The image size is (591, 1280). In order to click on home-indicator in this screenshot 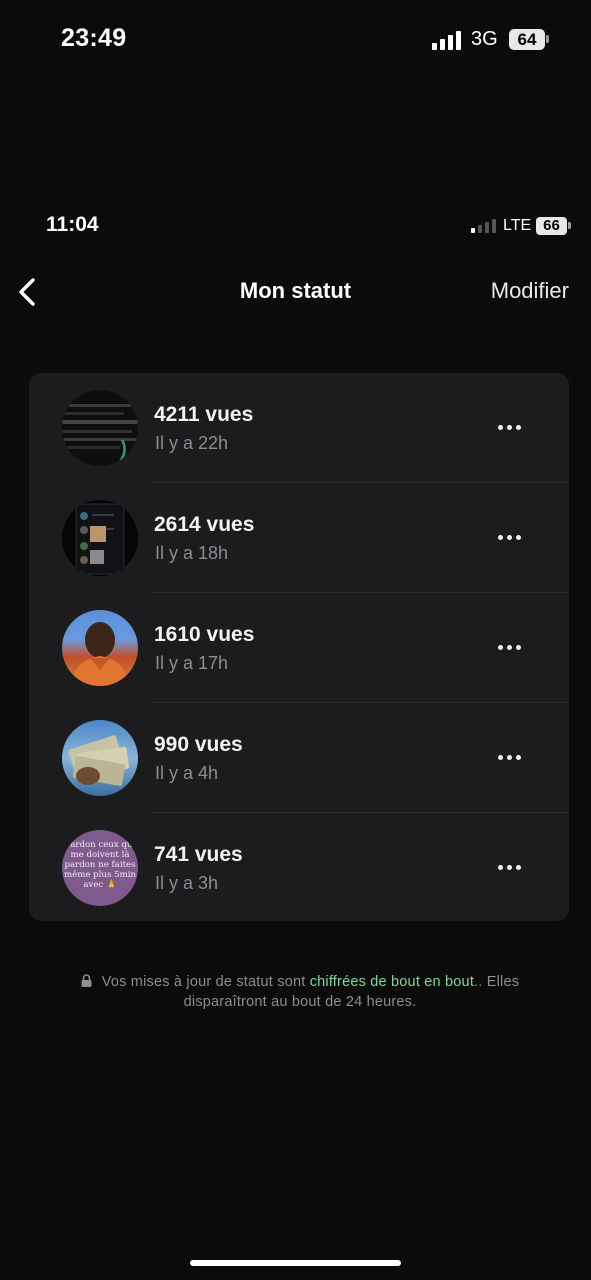, I will do `click(295, 1263)`.